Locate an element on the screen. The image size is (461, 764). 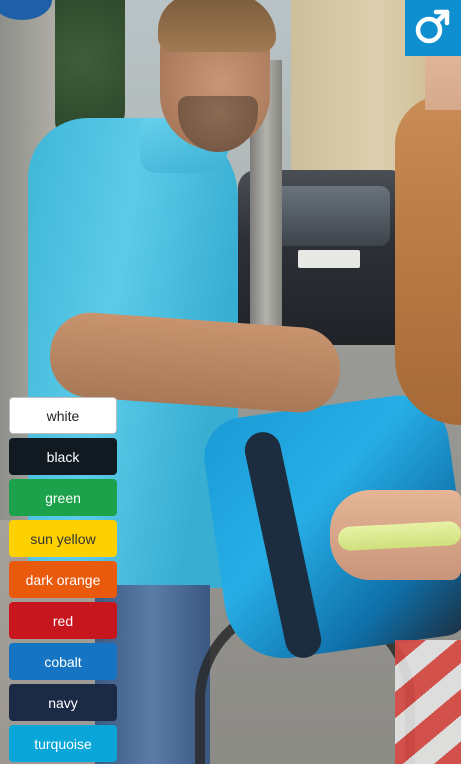
color-label: navy is located at coordinates (63, 702).